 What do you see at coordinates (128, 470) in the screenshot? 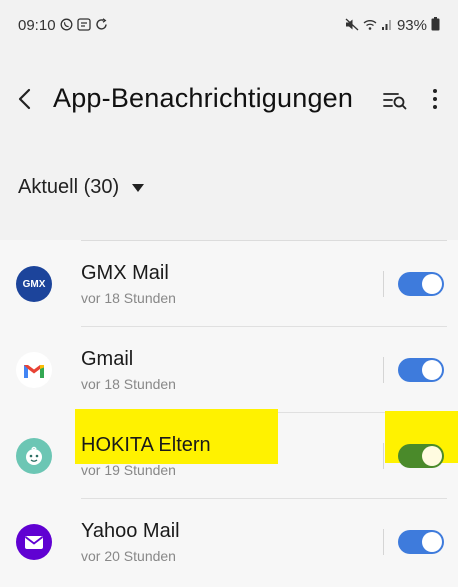
I see `app-last-notification: vor 19 Stunden` at bounding box center [128, 470].